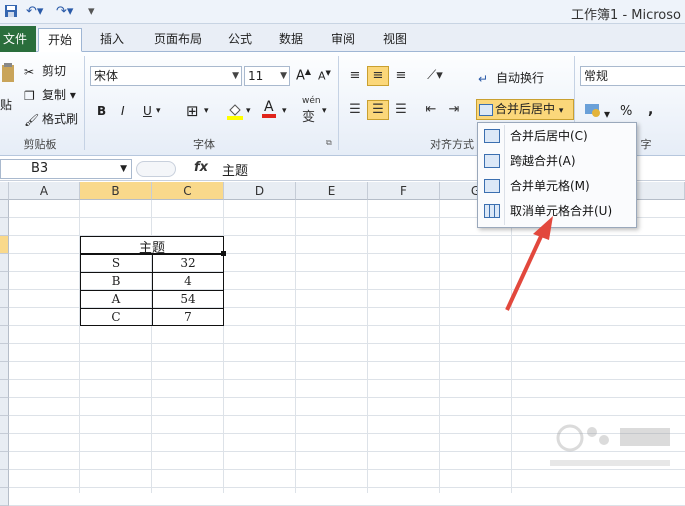 This screenshot has height=506, width=685. Describe the element at coordinates (60, 40) in the screenshot. I see `tab-home: 开始` at that location.